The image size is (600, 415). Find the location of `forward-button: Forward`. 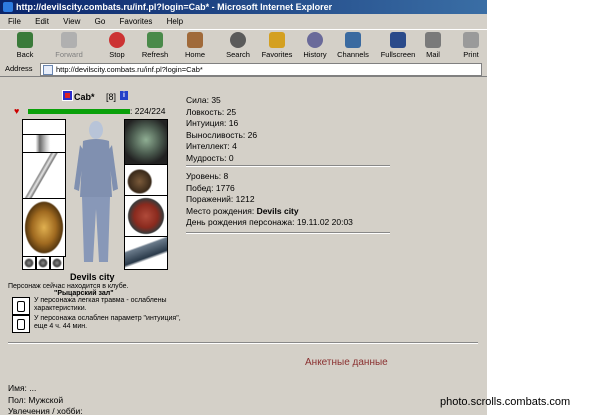

forward-button: Forward is located at coordinates (69, 45).